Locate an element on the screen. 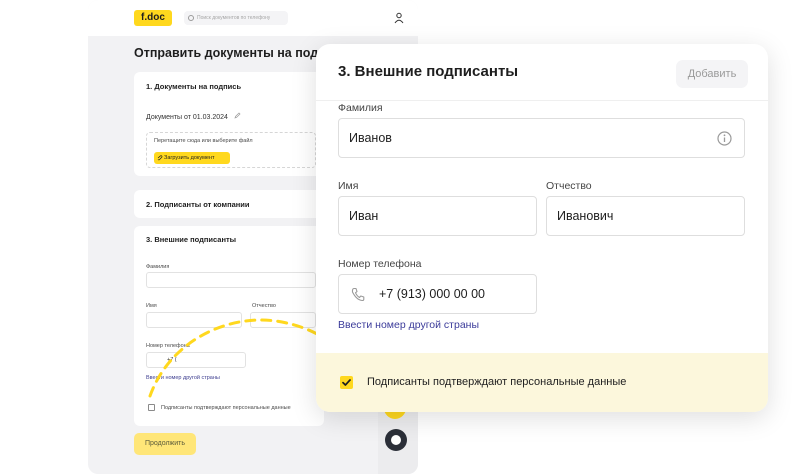 This screenshot has height=474, width=808. surname-field: Иванов is located at coordinates (541, 138).